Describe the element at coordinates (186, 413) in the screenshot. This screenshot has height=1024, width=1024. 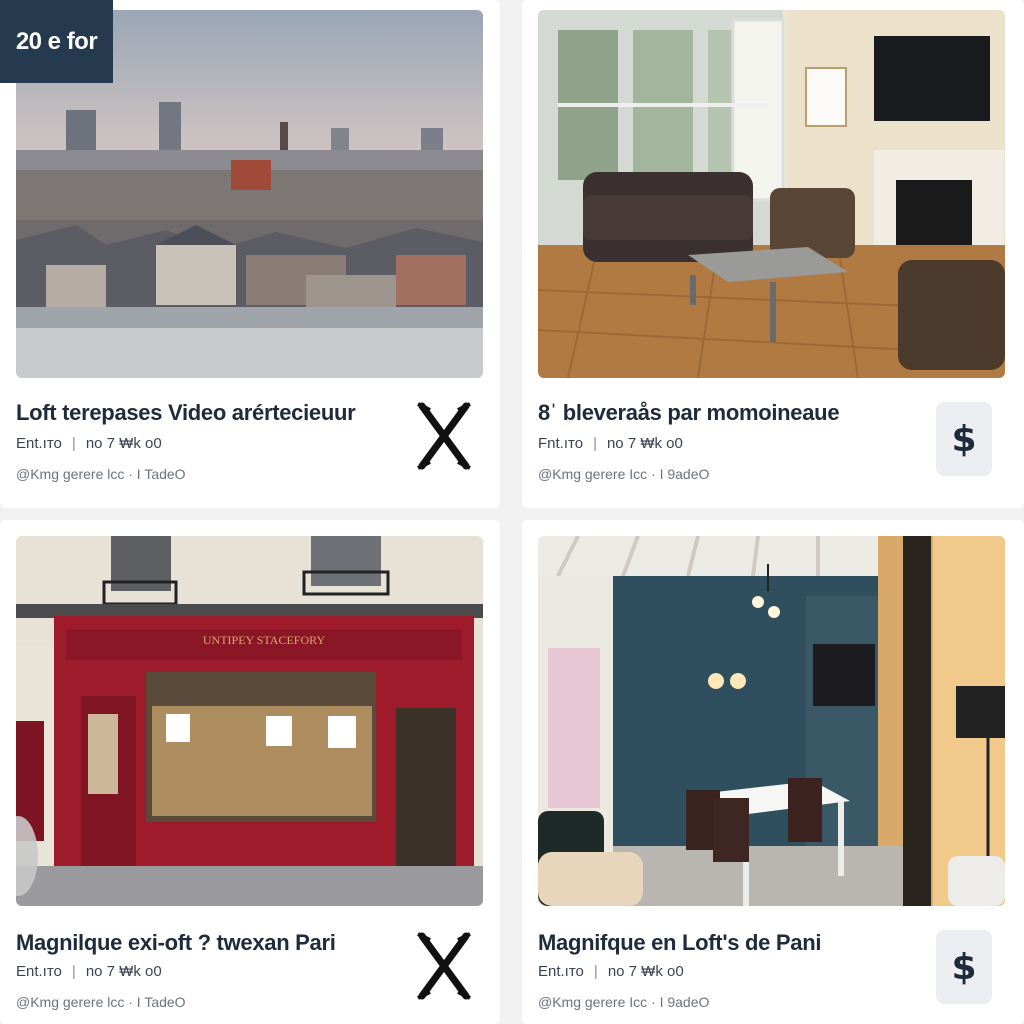
I see `listing-title: Loft terepases Video arértecieuur` at that location.